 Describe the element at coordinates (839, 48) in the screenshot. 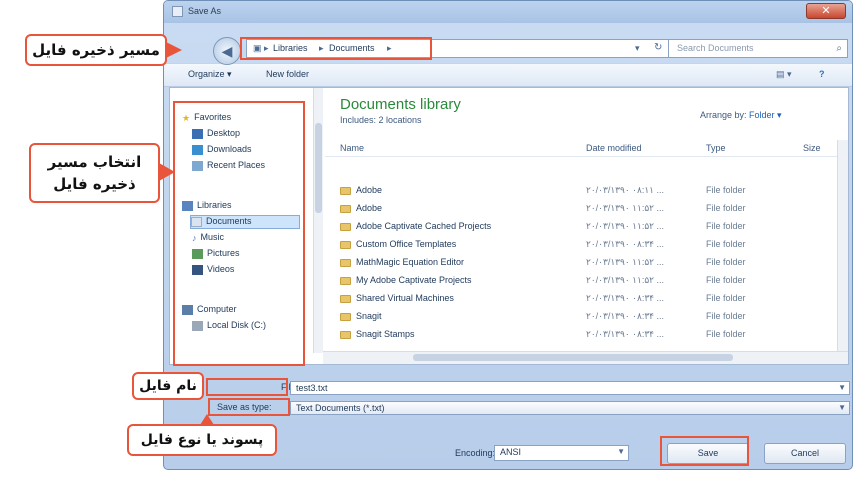

I see `search-icon: ⌕` at that location.